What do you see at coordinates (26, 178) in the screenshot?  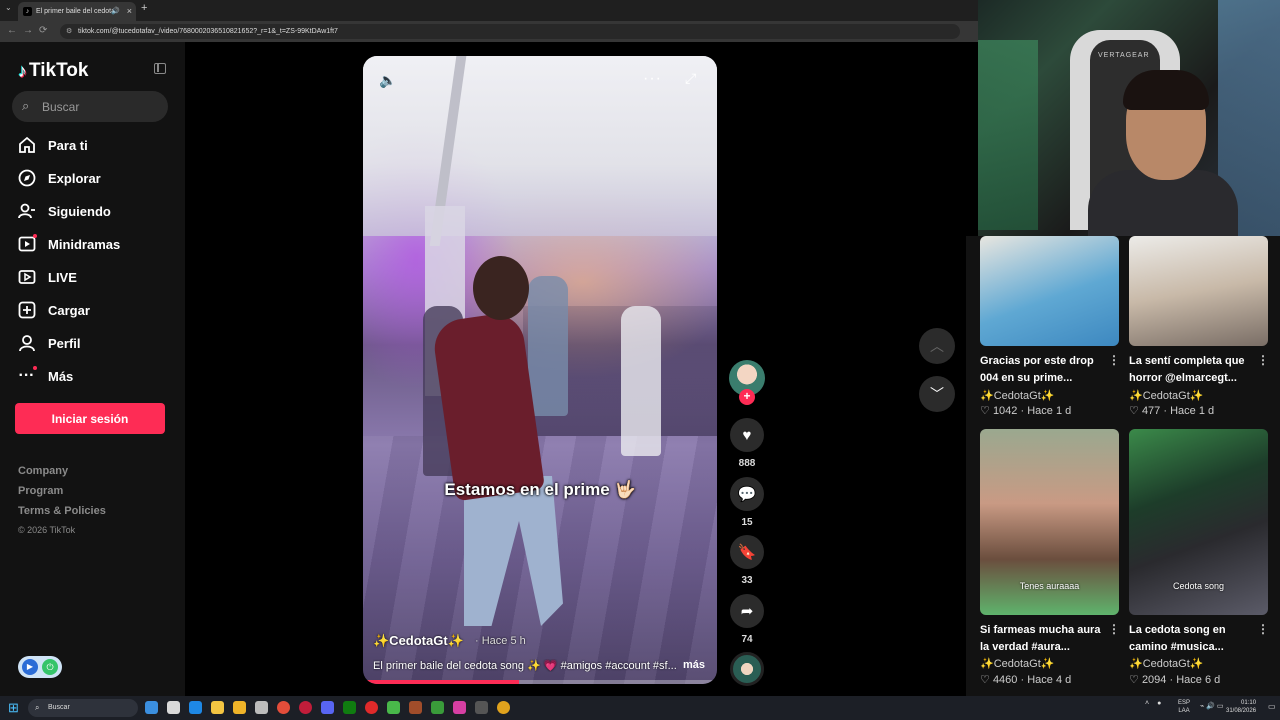 I see `compass-icon` at bounding box center [26, 178].